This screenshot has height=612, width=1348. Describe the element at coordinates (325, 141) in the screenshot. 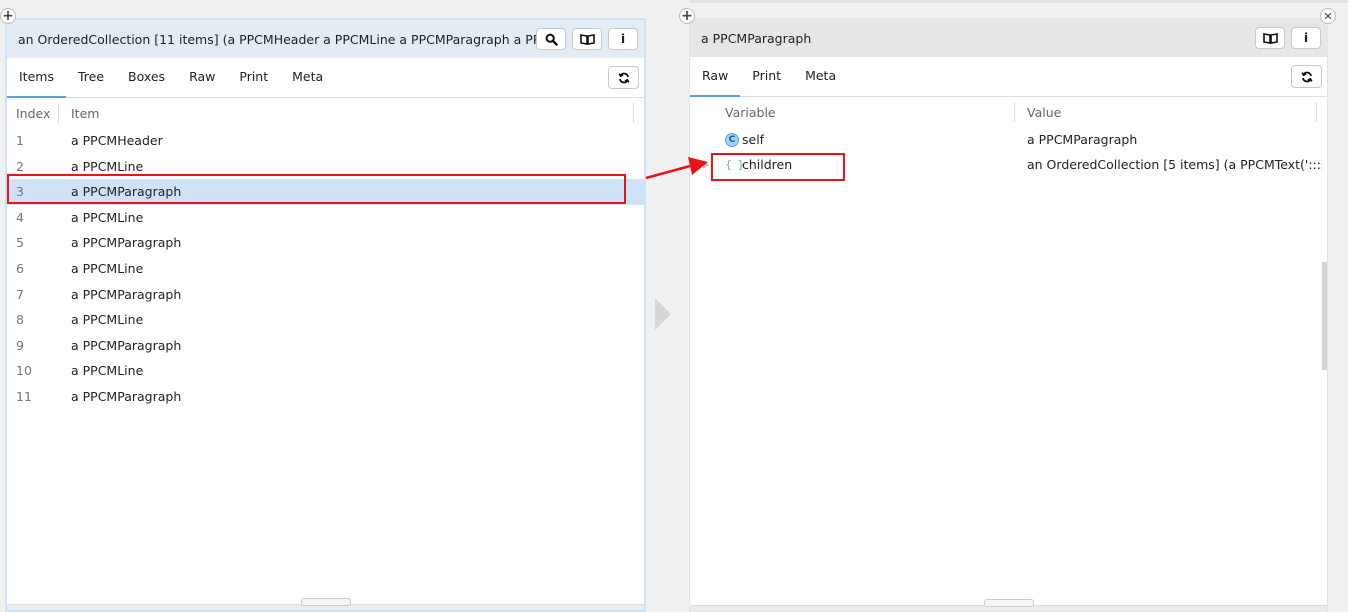

I see `table-row: 1 a PPCMHeader` at that location.